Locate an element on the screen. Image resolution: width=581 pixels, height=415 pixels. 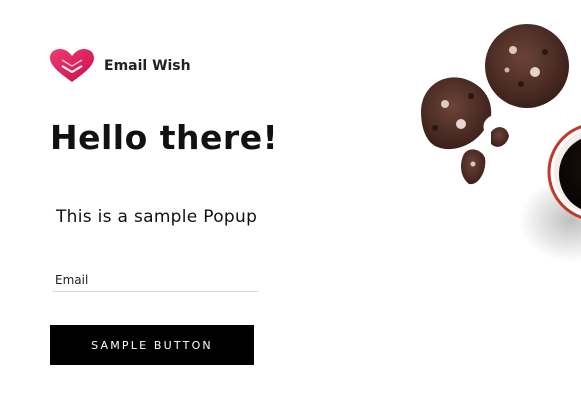
brand: Email Wish is located at coordinates (119, 66).